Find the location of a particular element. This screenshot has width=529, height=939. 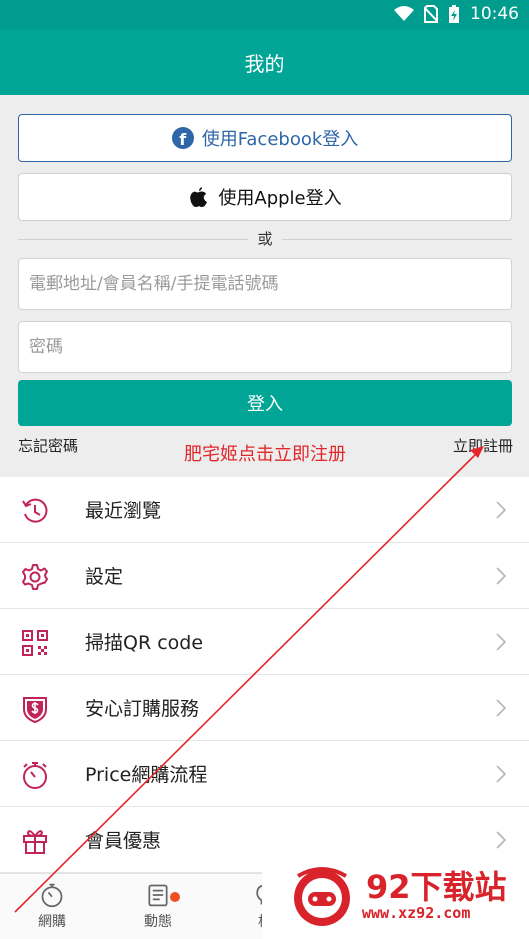

apple-icon is located at coordinates (199, 197).